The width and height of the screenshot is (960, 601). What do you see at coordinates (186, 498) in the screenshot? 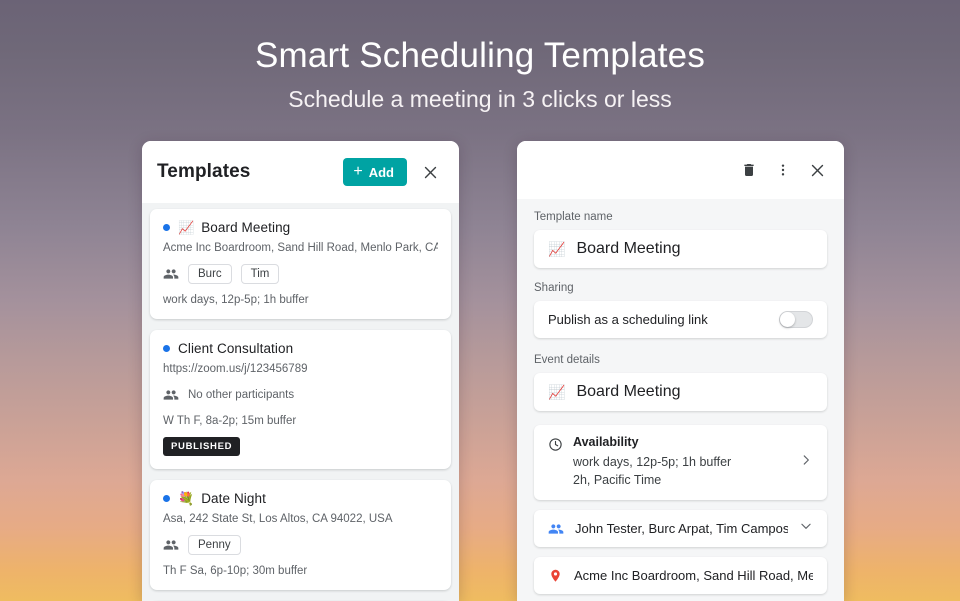
I see `bouquet-icon: 💐` at bounding box center [186, 498].